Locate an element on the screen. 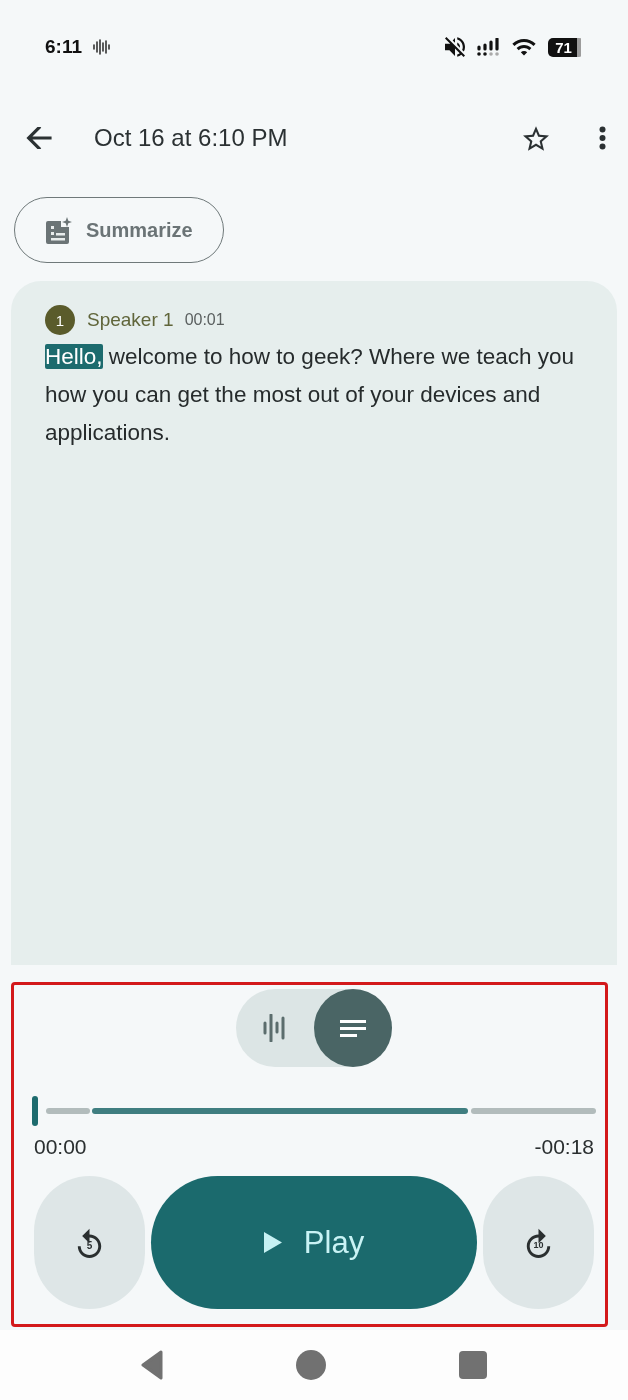  rewind-icon: 5 is located at coordinates (89, 1242).